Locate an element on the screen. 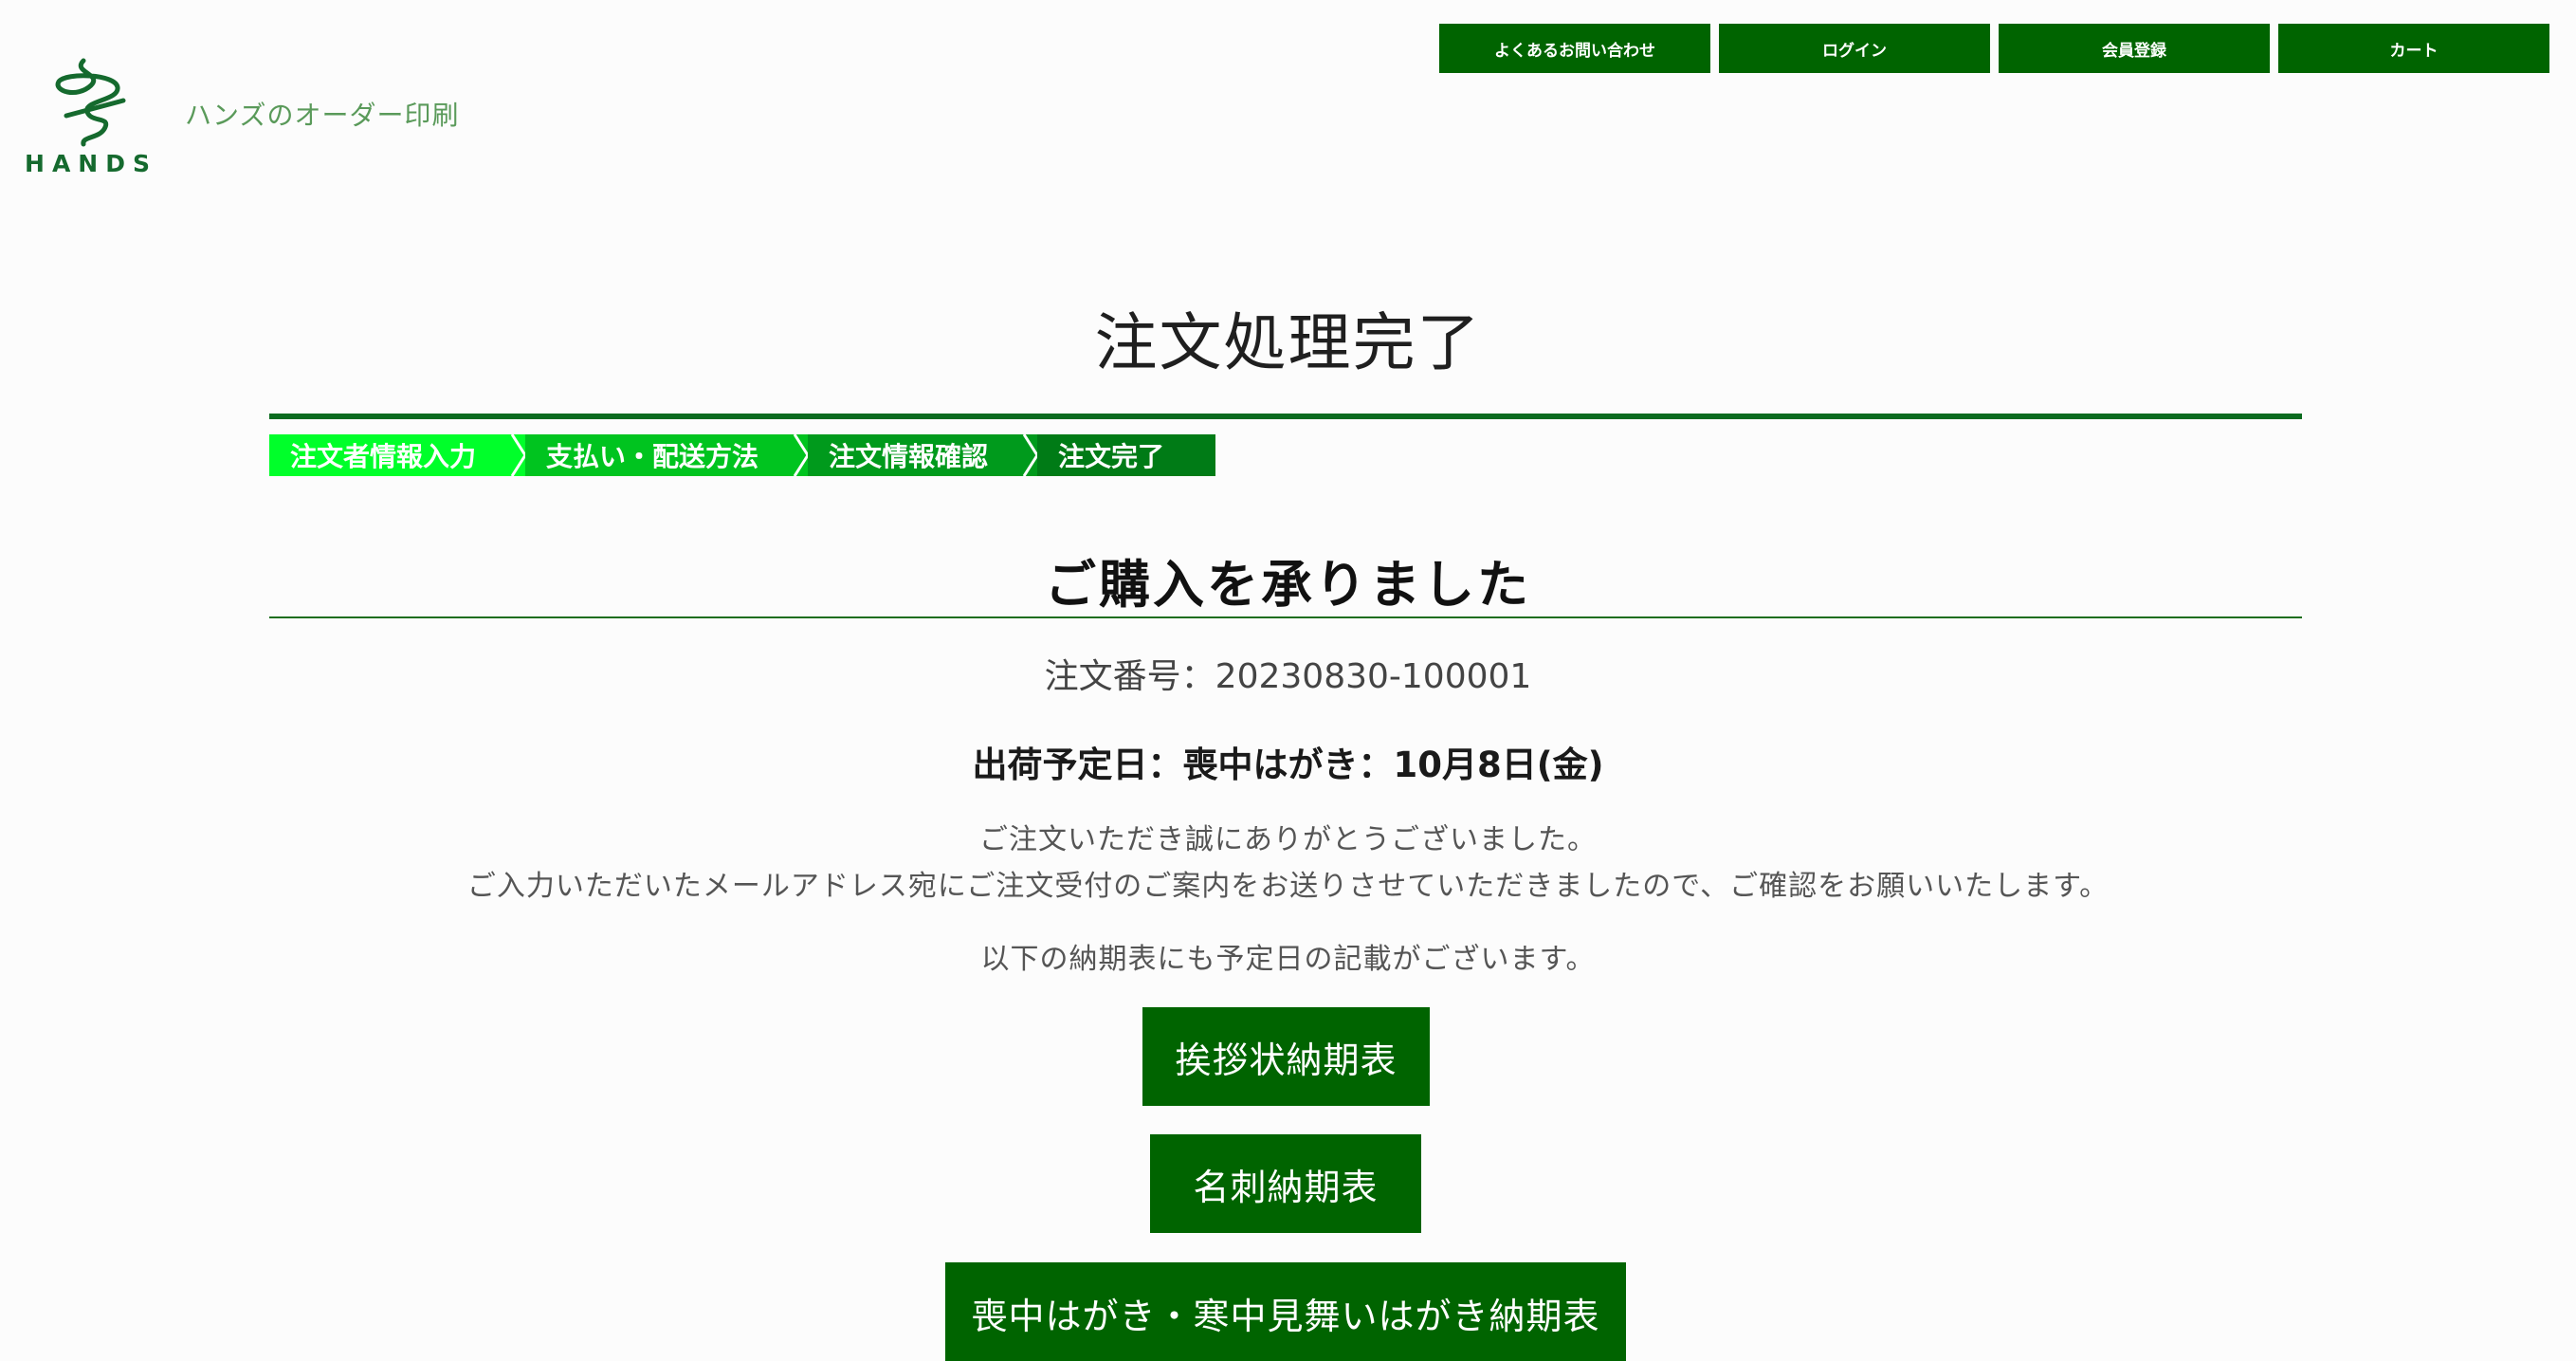 This screenshot has height=1361, width=2576. step-order-complete: 注文完了 is located at coordinates (1126, 455).